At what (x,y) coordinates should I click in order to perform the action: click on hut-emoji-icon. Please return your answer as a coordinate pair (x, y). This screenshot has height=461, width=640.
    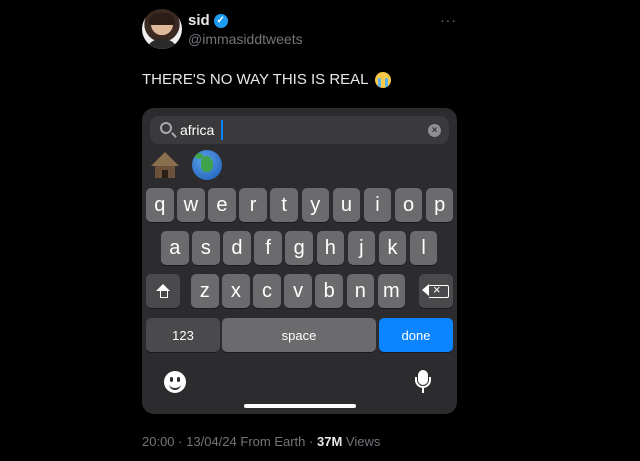
    Looking at the image, I should click on (165, 165).